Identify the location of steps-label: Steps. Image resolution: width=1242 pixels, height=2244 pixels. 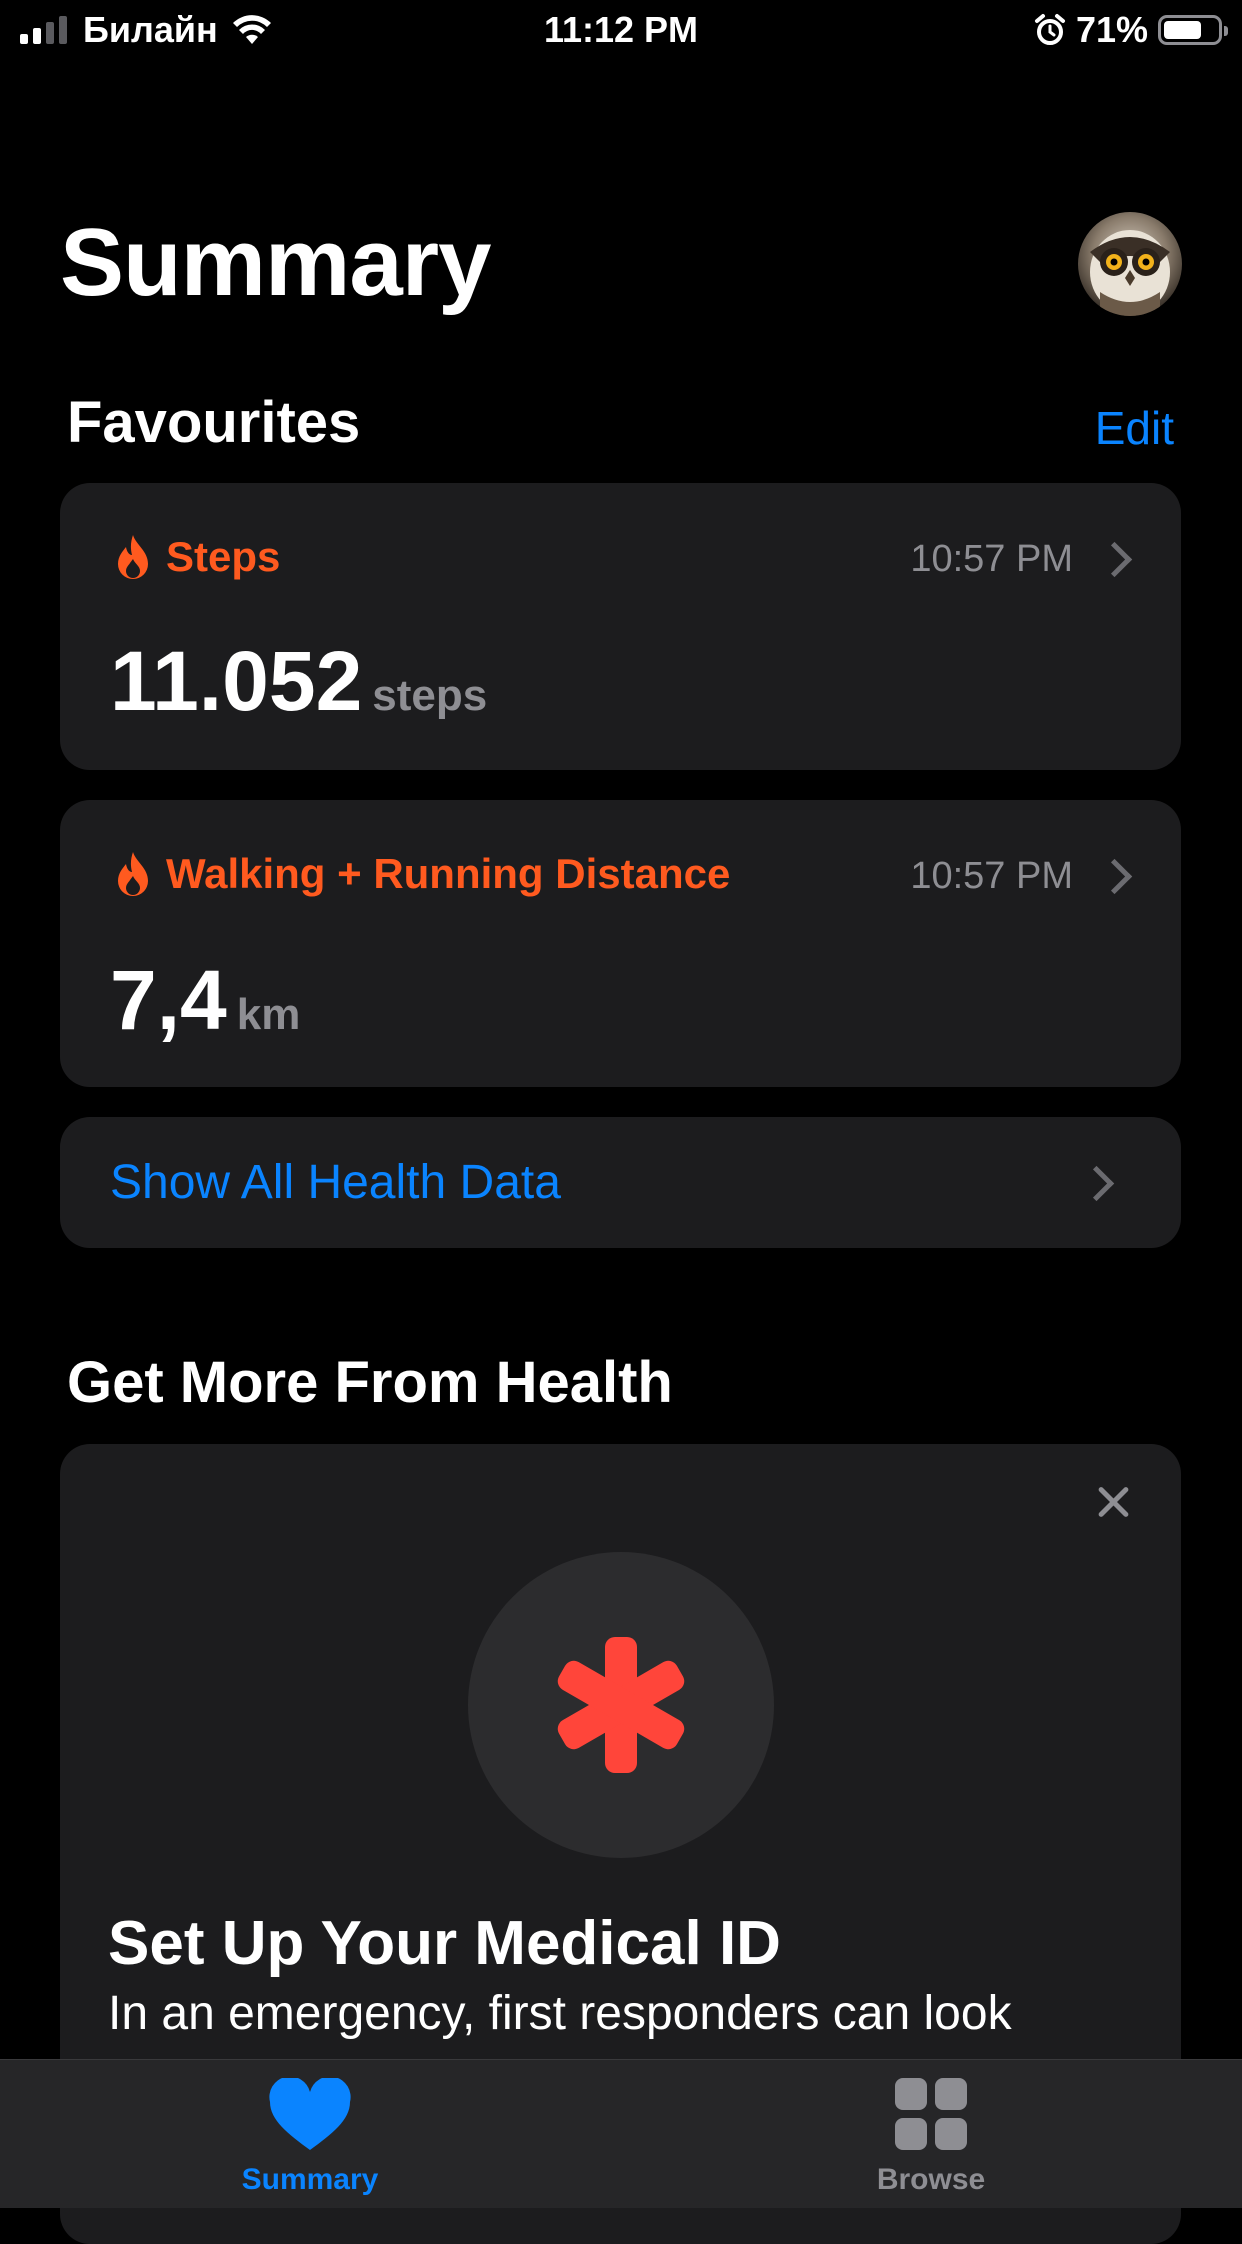
(223, 556).